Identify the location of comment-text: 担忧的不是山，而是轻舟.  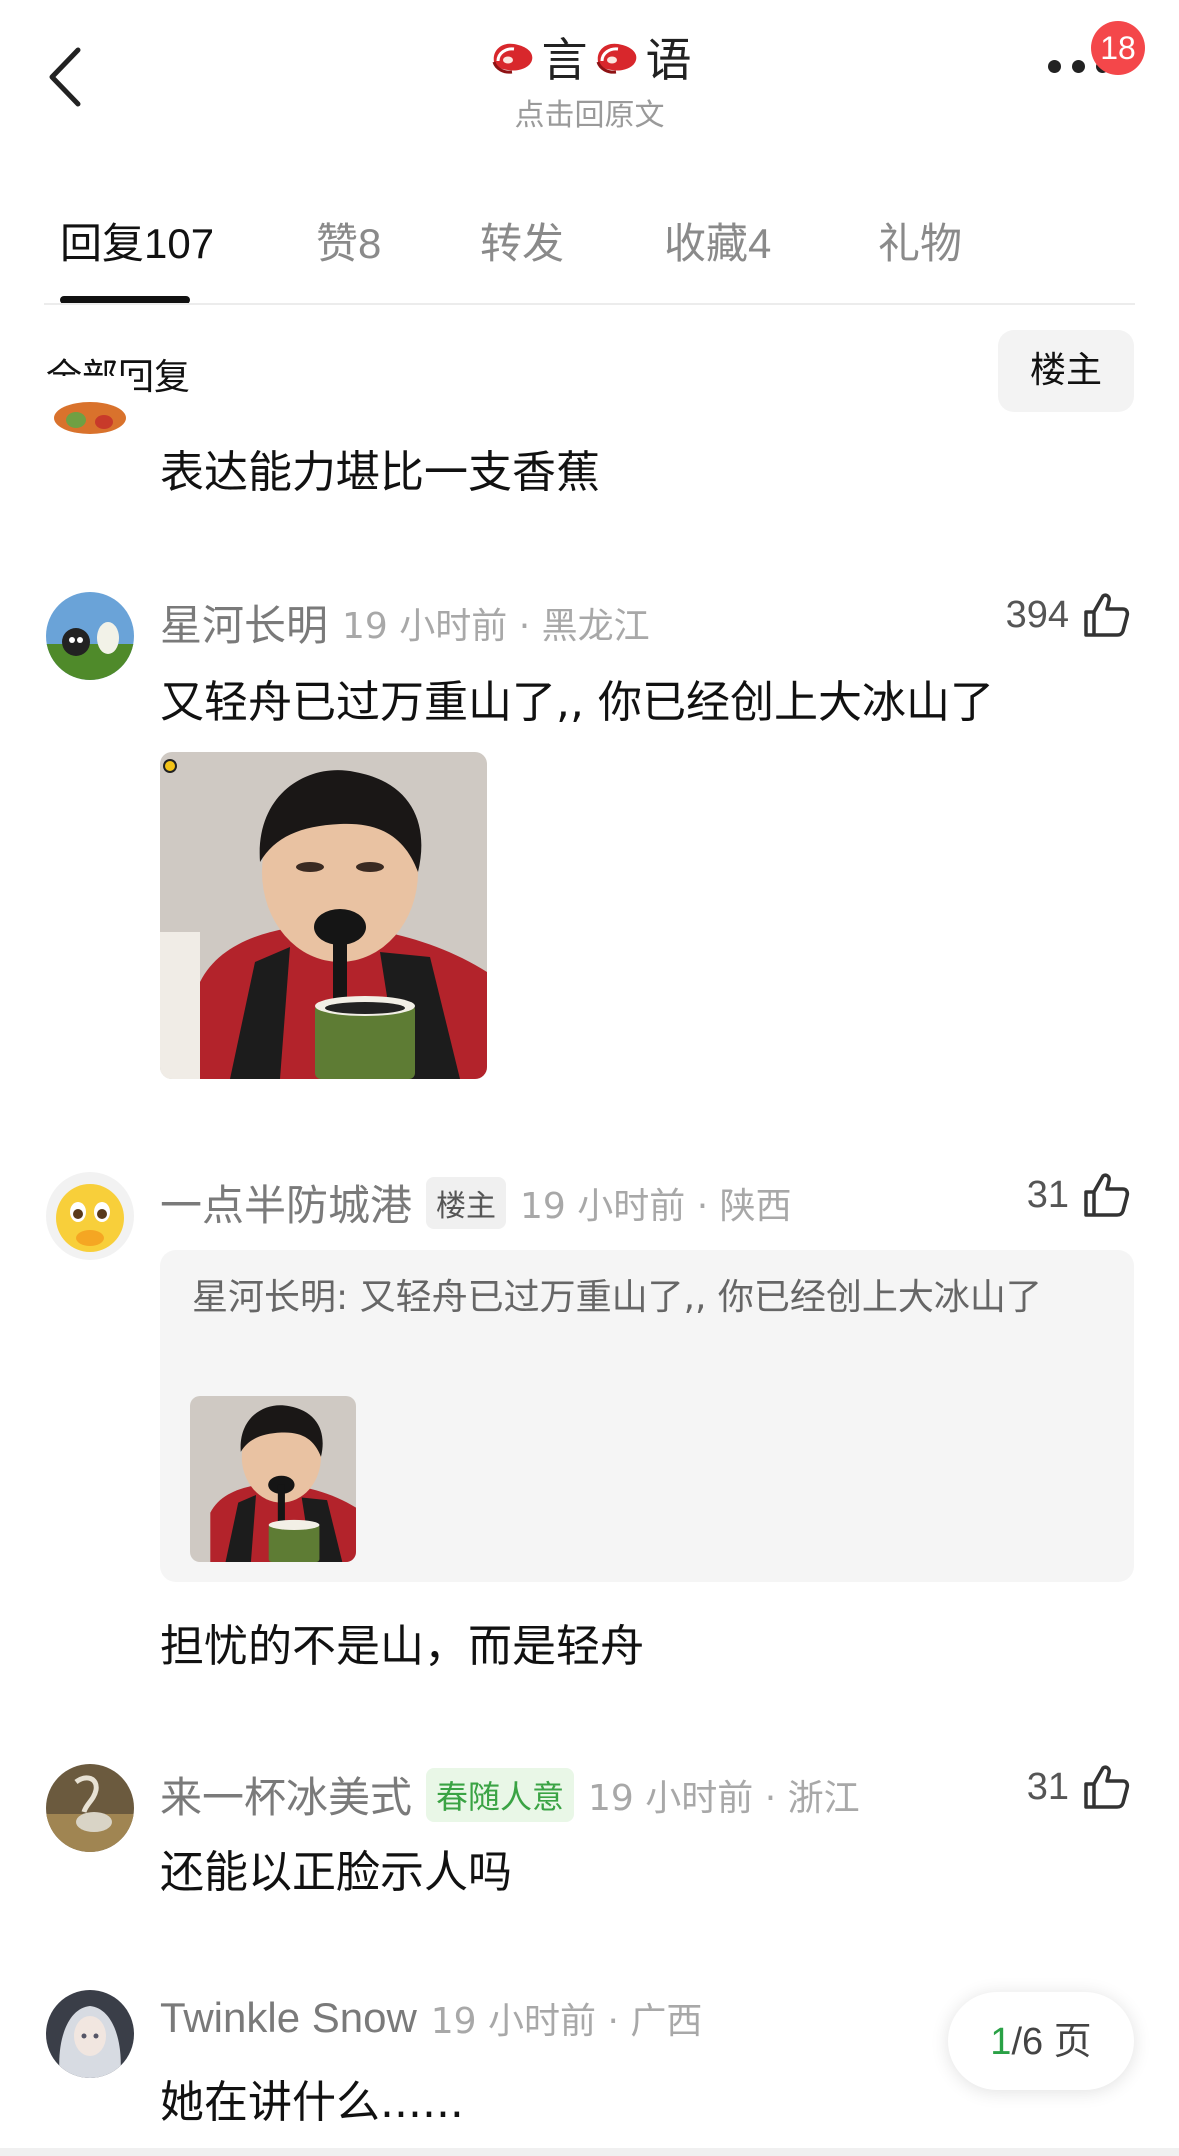
(402, 1646).